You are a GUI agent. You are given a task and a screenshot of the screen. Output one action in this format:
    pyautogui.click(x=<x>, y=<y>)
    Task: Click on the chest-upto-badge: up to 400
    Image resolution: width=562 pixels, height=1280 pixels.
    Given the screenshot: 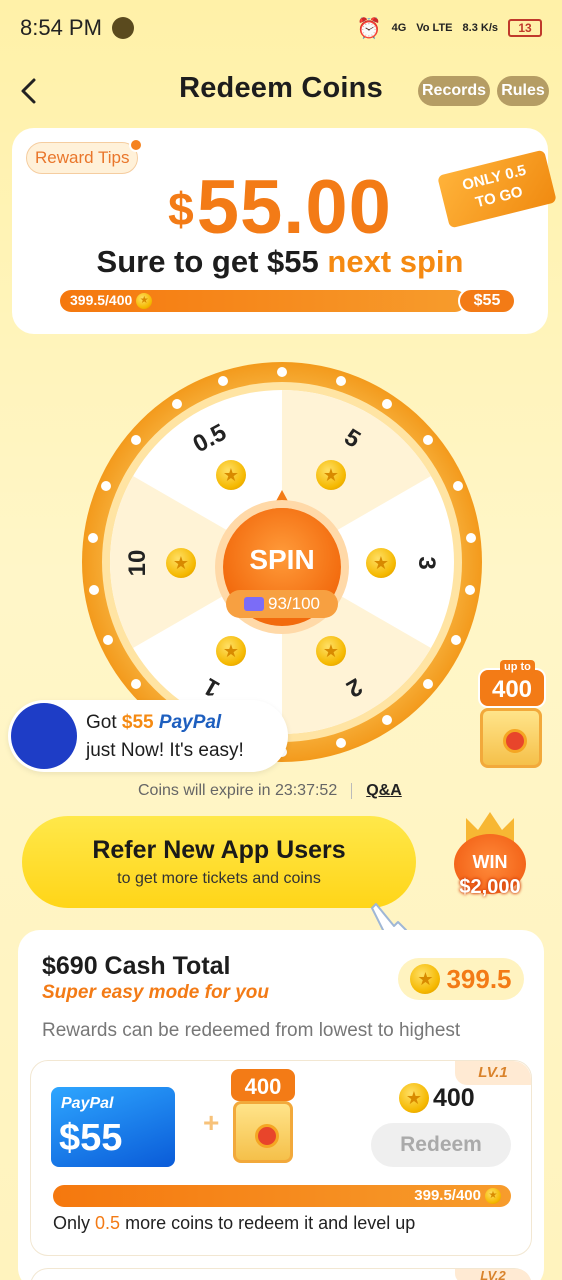 What is the action you would take?
    pyautogui.click(x=512, y=684)
    